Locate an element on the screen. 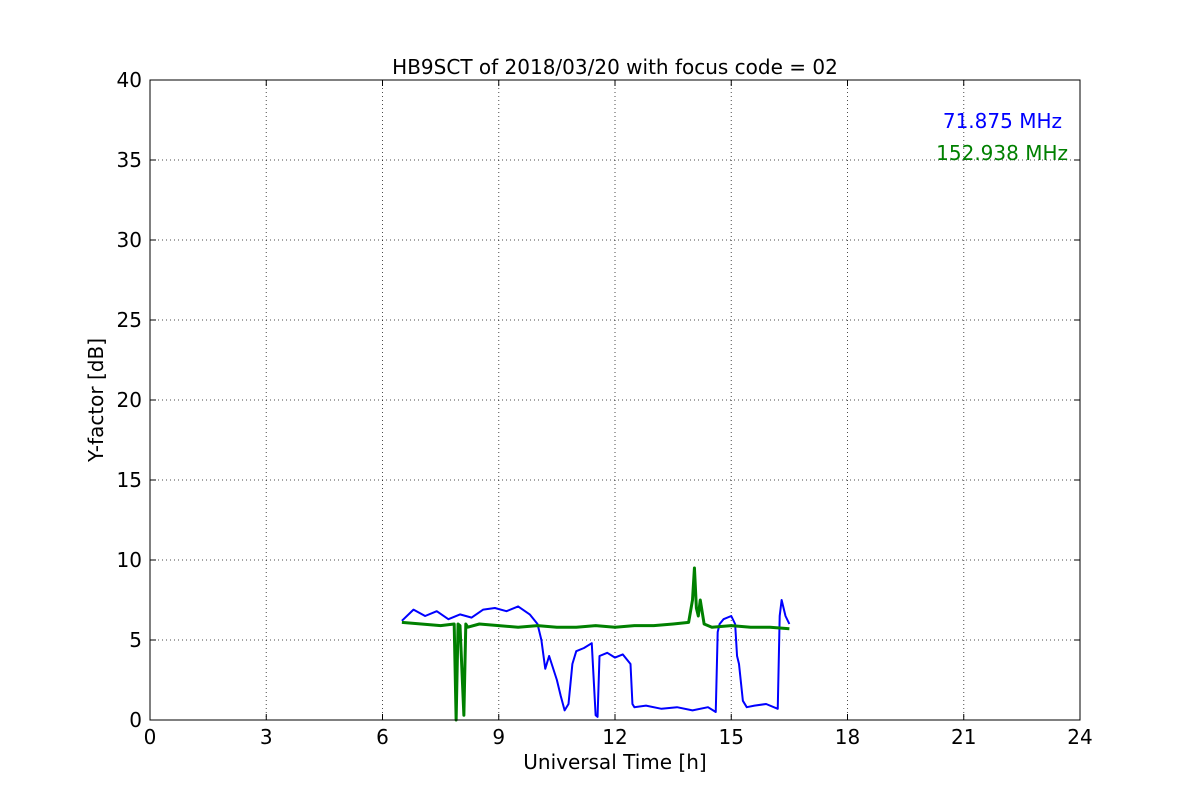 This screenshot has width=1200, height=800. x-tick-label-12: 12 is located at coordinates (614, 737).